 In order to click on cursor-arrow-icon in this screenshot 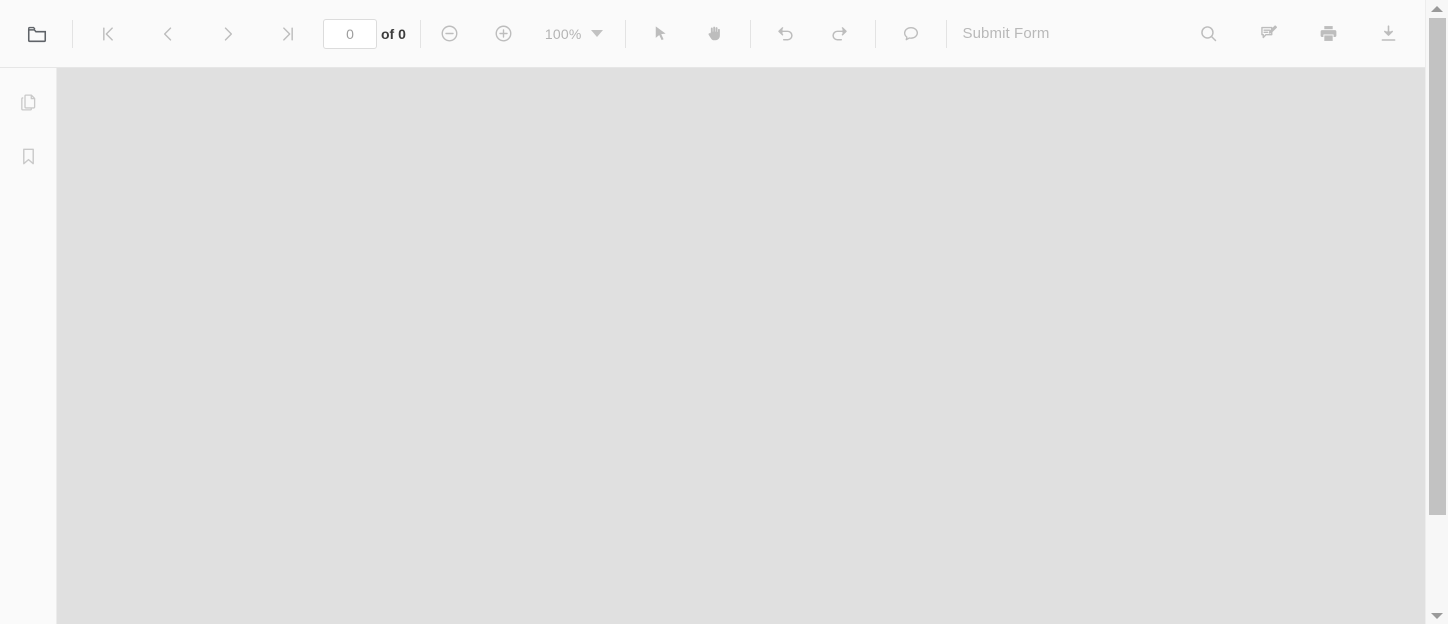, I will do `click(660, 33)`.